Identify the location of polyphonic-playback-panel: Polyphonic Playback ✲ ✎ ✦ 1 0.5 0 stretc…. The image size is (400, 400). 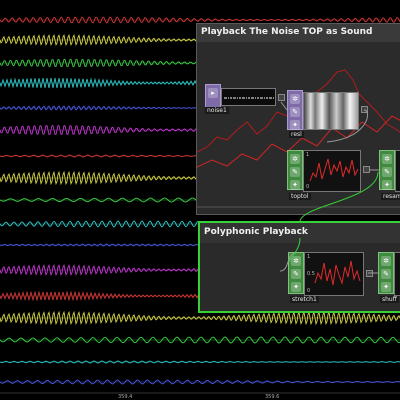
(299, 267).